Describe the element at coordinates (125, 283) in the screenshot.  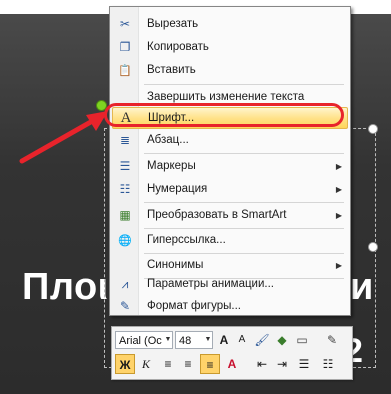
I see `animation-icon: ⩘` at that location.